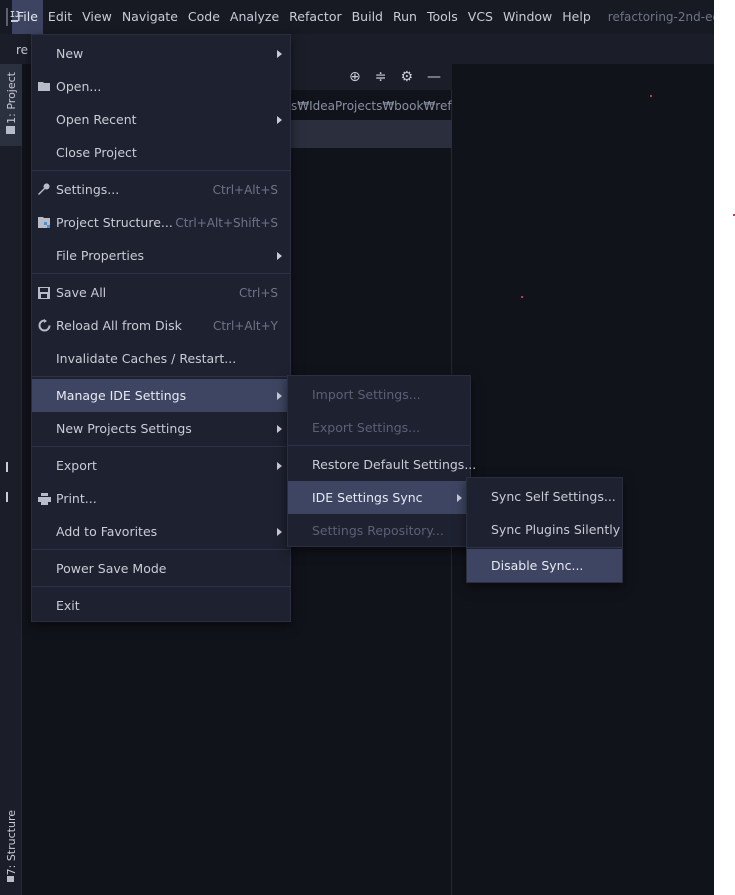 The image size is (735, 895). I want to click on save-icon, so click(44, 293).